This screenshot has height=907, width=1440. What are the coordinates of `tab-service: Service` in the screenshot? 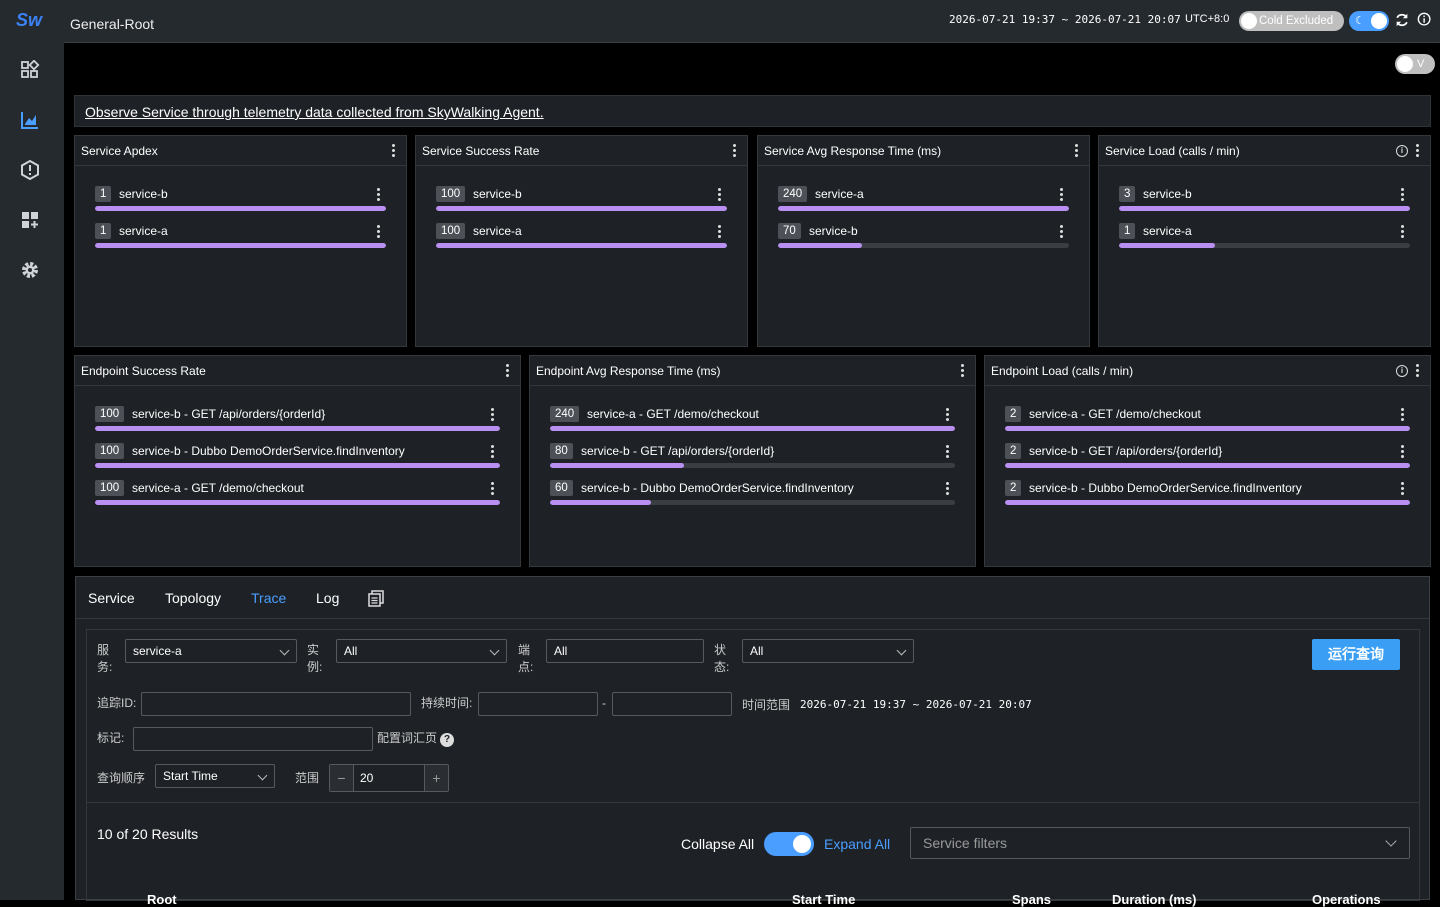 It's located at (111, 598).